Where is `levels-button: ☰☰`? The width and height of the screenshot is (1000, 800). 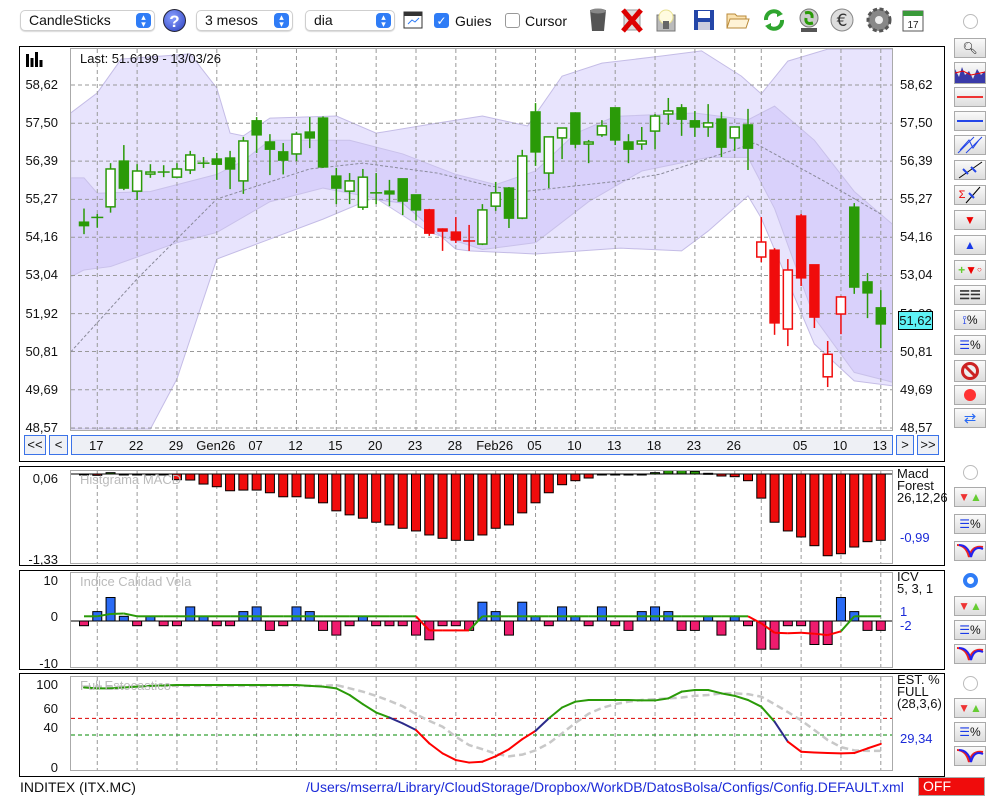 levels-button: ☰☰ is located at coordinates (970, 295).